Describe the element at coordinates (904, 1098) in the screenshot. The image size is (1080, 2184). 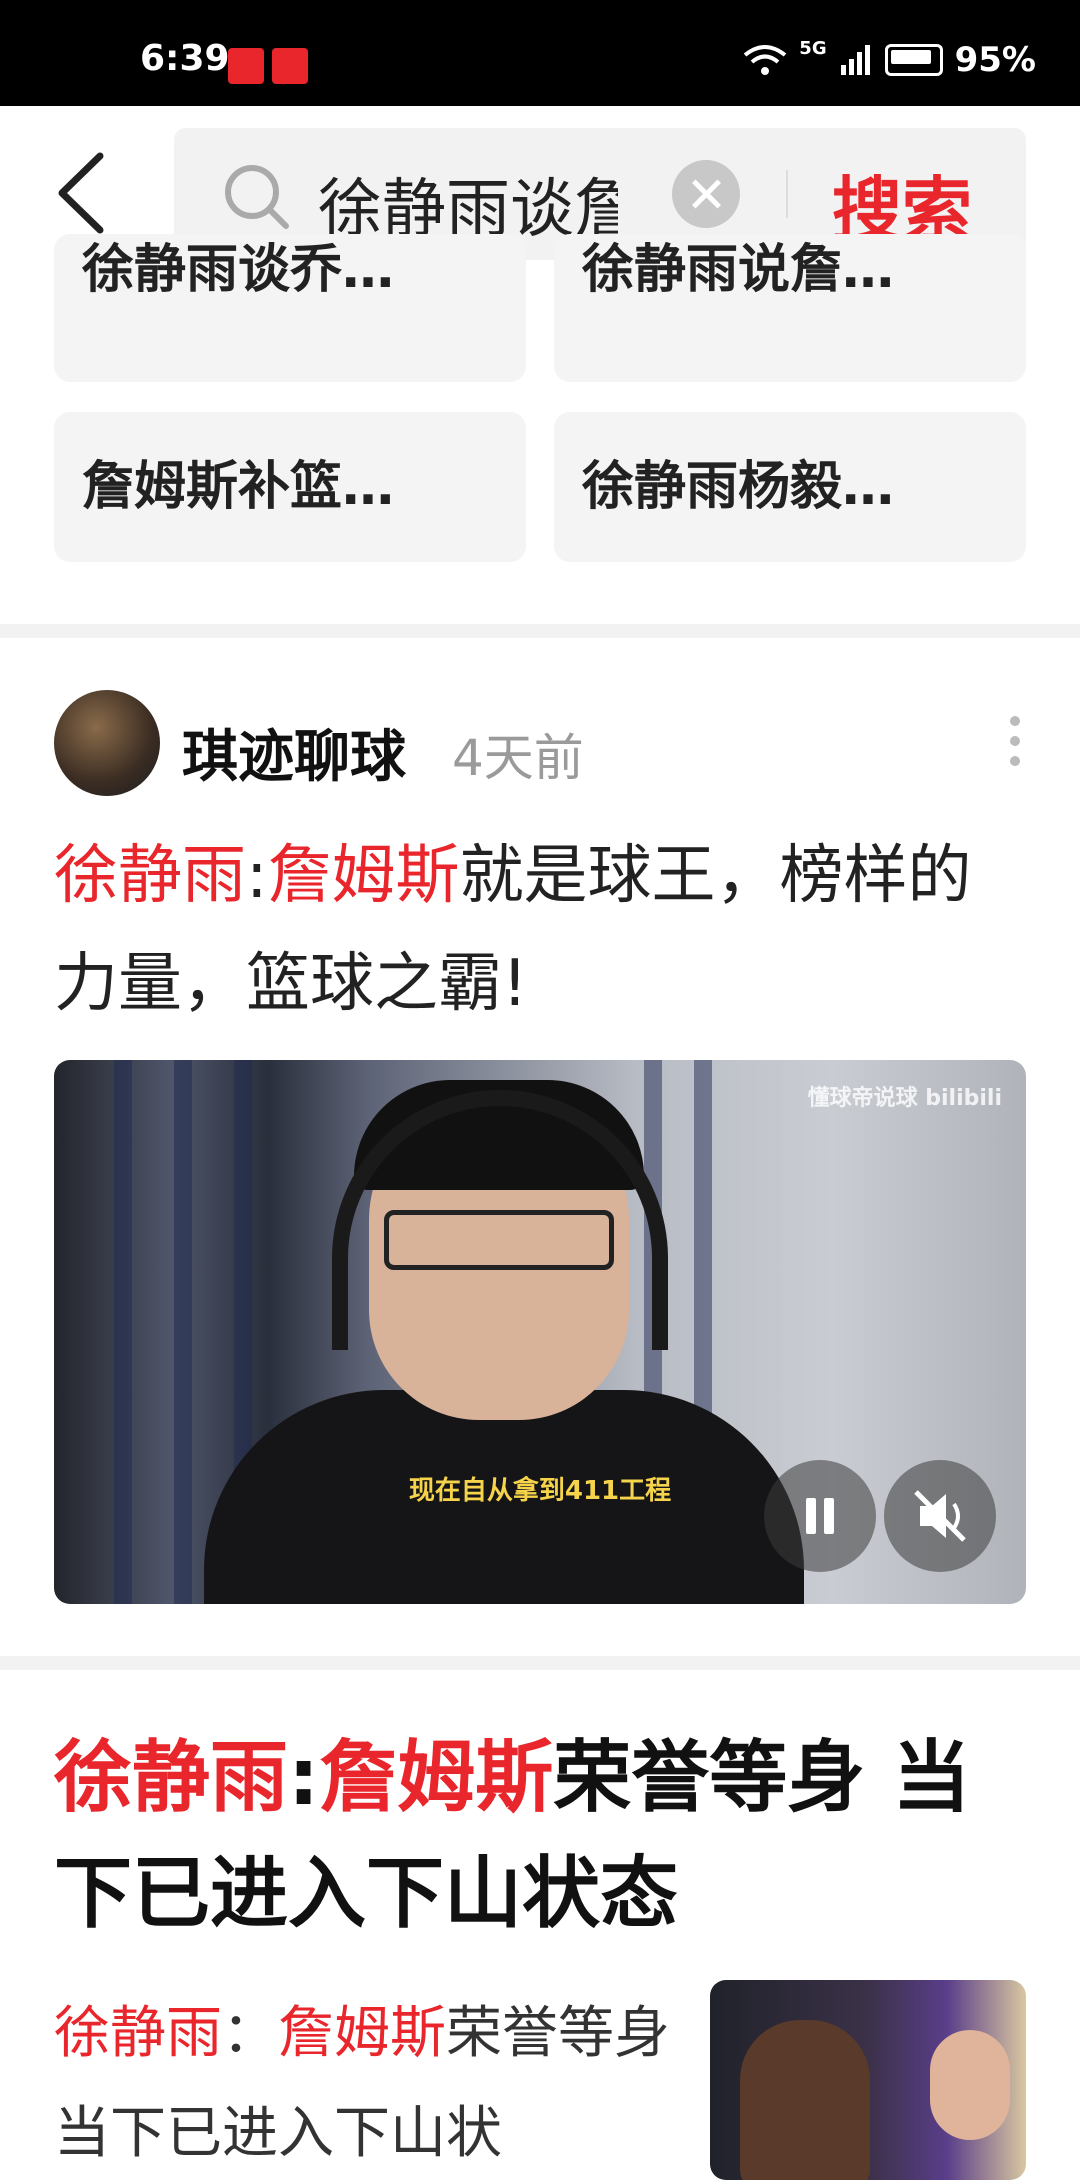
I see `video-watermark: 懂球帝说球 bilibili` at that location.